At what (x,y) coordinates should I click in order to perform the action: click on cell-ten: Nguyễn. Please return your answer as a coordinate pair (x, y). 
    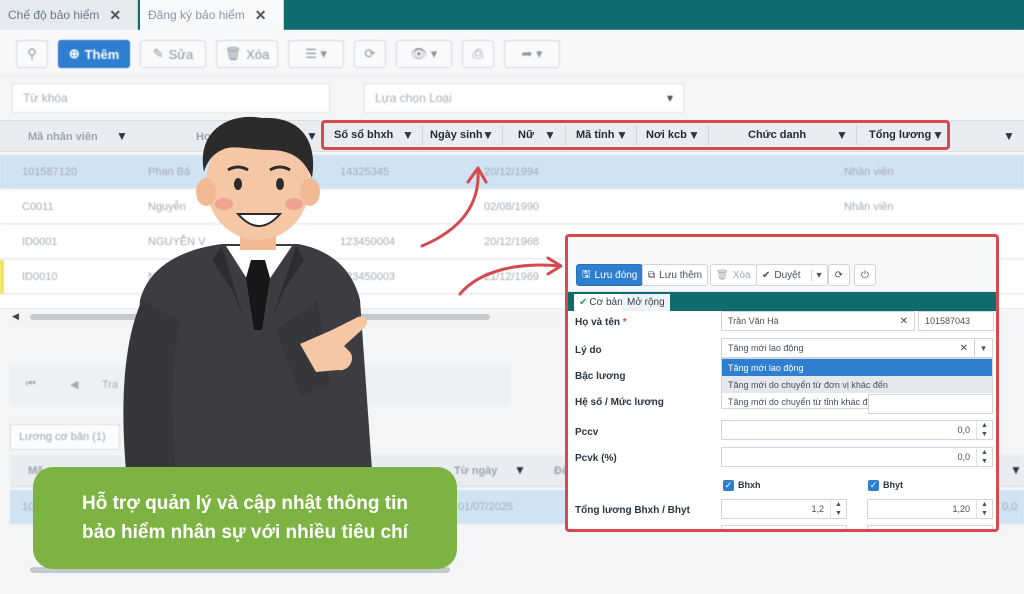
    Looking at the image, I should click on (167, 207).